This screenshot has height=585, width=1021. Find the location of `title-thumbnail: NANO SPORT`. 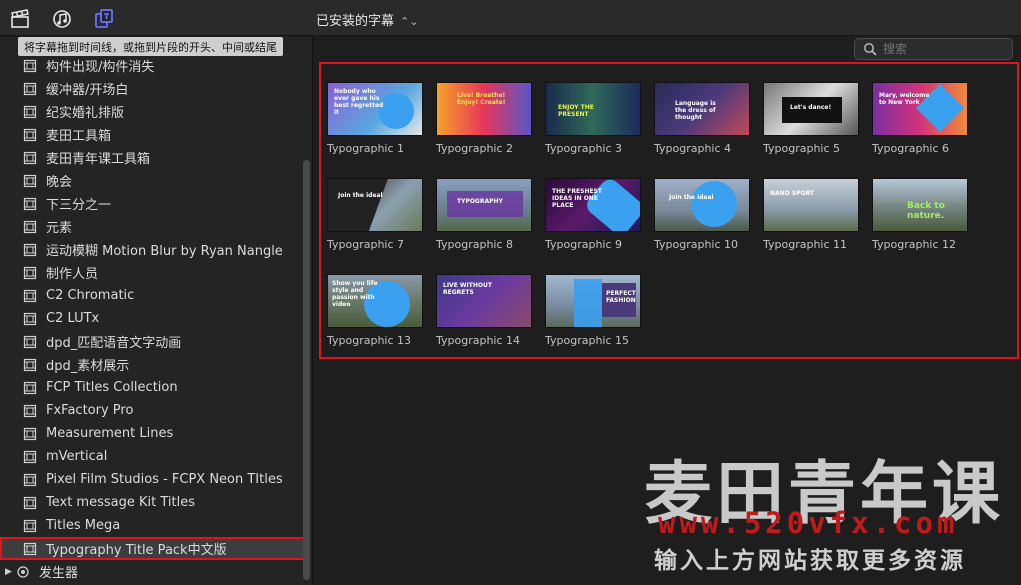

title-thumbnail: NANO SPORT is located at coordinates (811, 205).